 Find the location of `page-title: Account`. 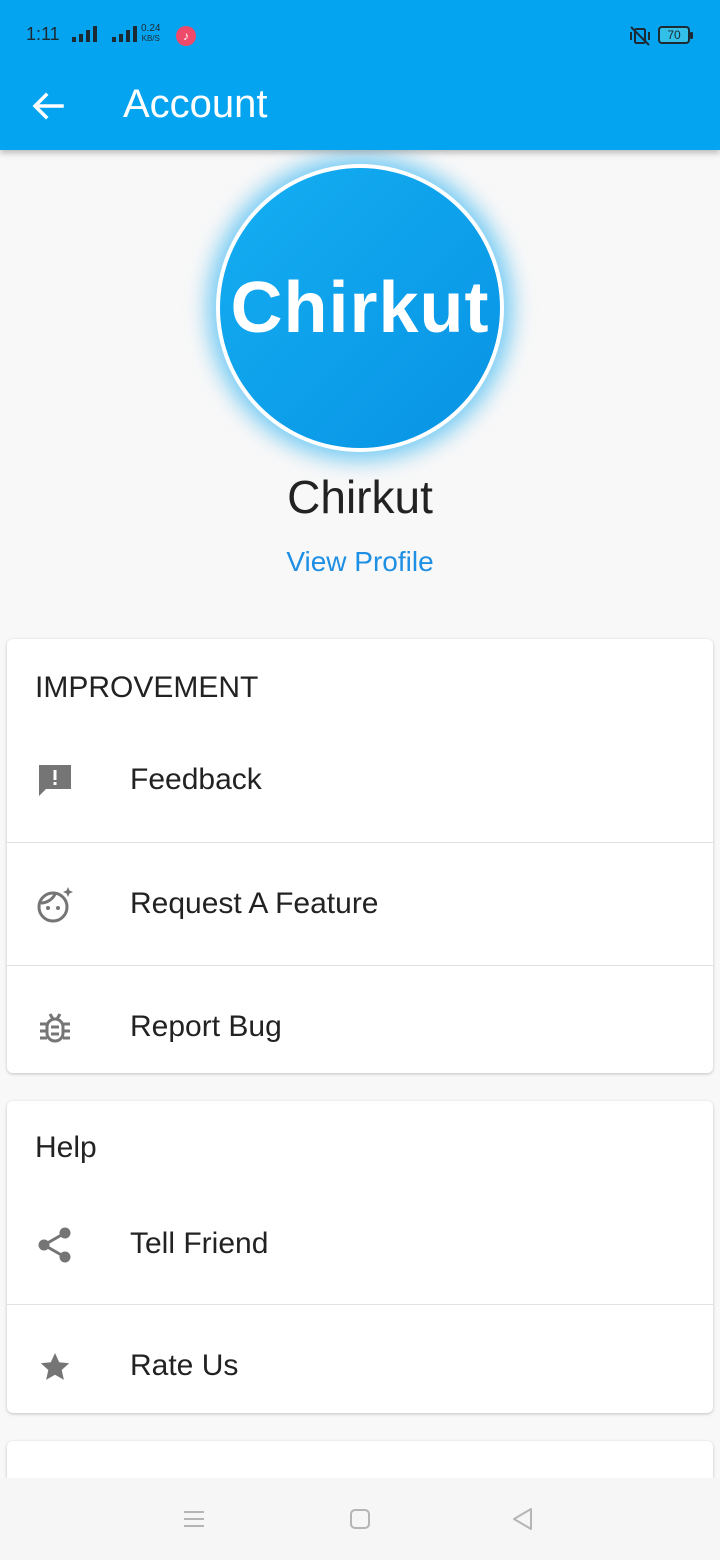

page-title: Account is located at coordinates (195, 104).